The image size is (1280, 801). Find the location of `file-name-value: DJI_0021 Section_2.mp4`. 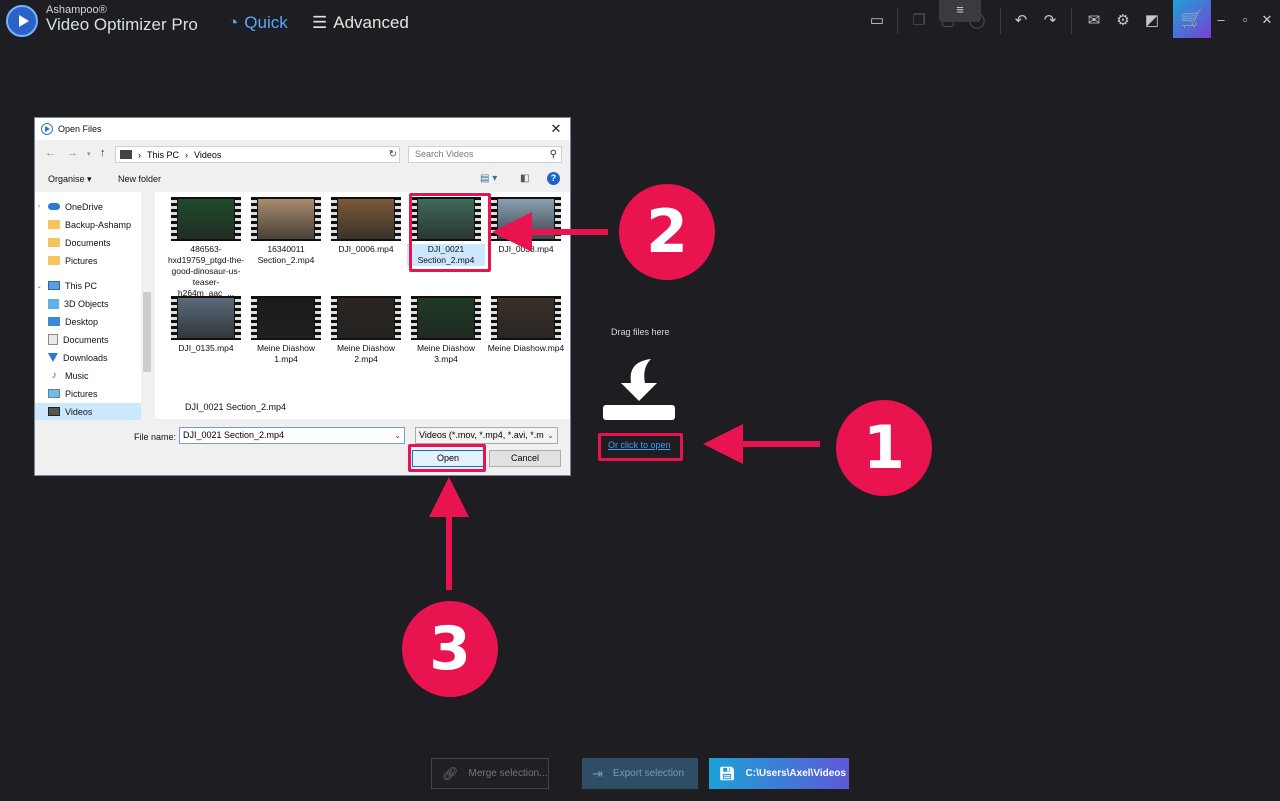

file-name-value: DJI_0021 Section_2.mp4 is located at coordinates (234, 435).